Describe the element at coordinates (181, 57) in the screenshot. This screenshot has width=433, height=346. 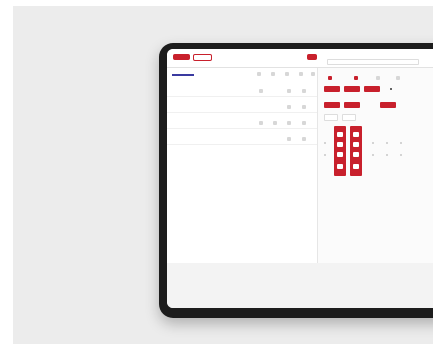
I see `primary-action-button` at that location.